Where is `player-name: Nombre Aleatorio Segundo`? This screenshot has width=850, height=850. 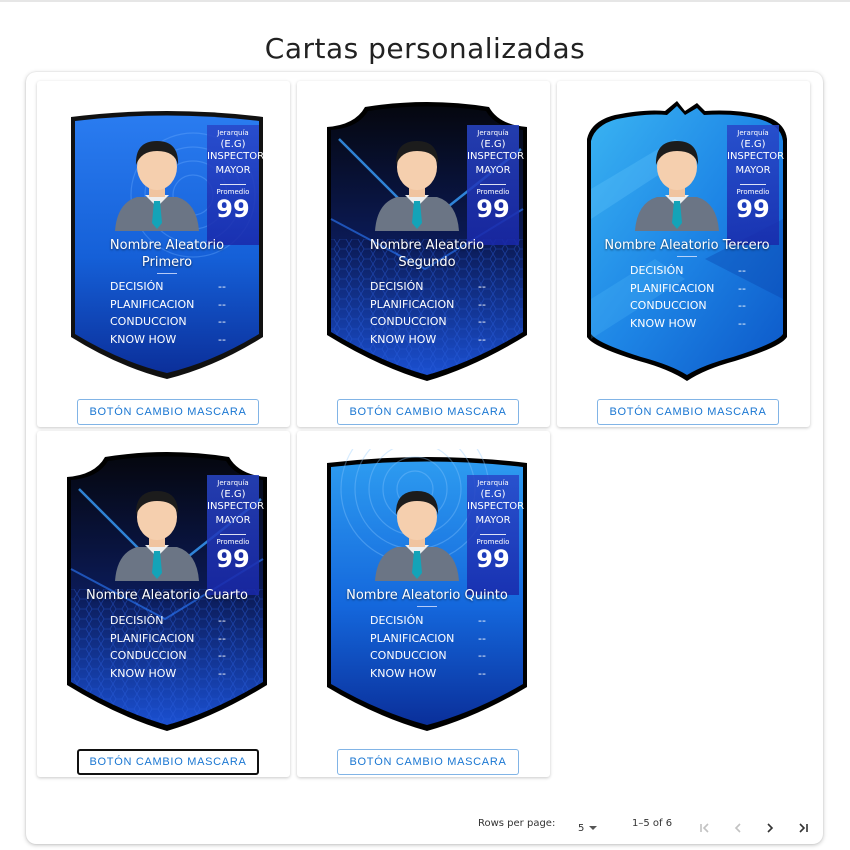
player-name: Nombre Aleatorio Segundo is located at coordinates (427, 254).